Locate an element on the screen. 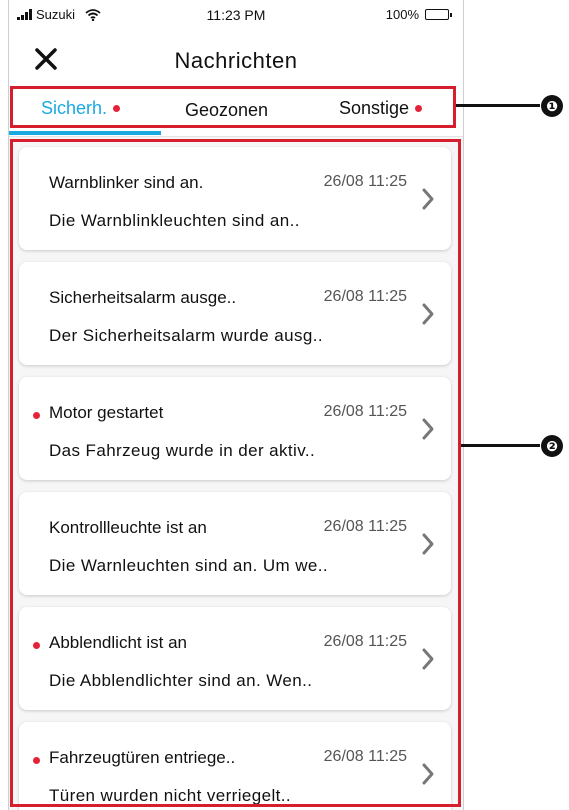  message-preview: Die Warnblinkleuchten sind an.. is located at coordinates (174, 220).